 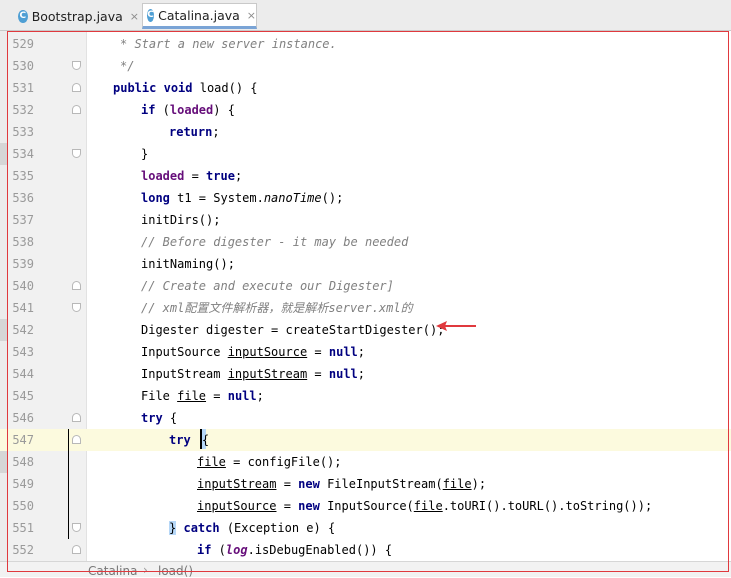 I want to click on code-line: 540 // Create and execute our Digester], so click(x=365, y=286).